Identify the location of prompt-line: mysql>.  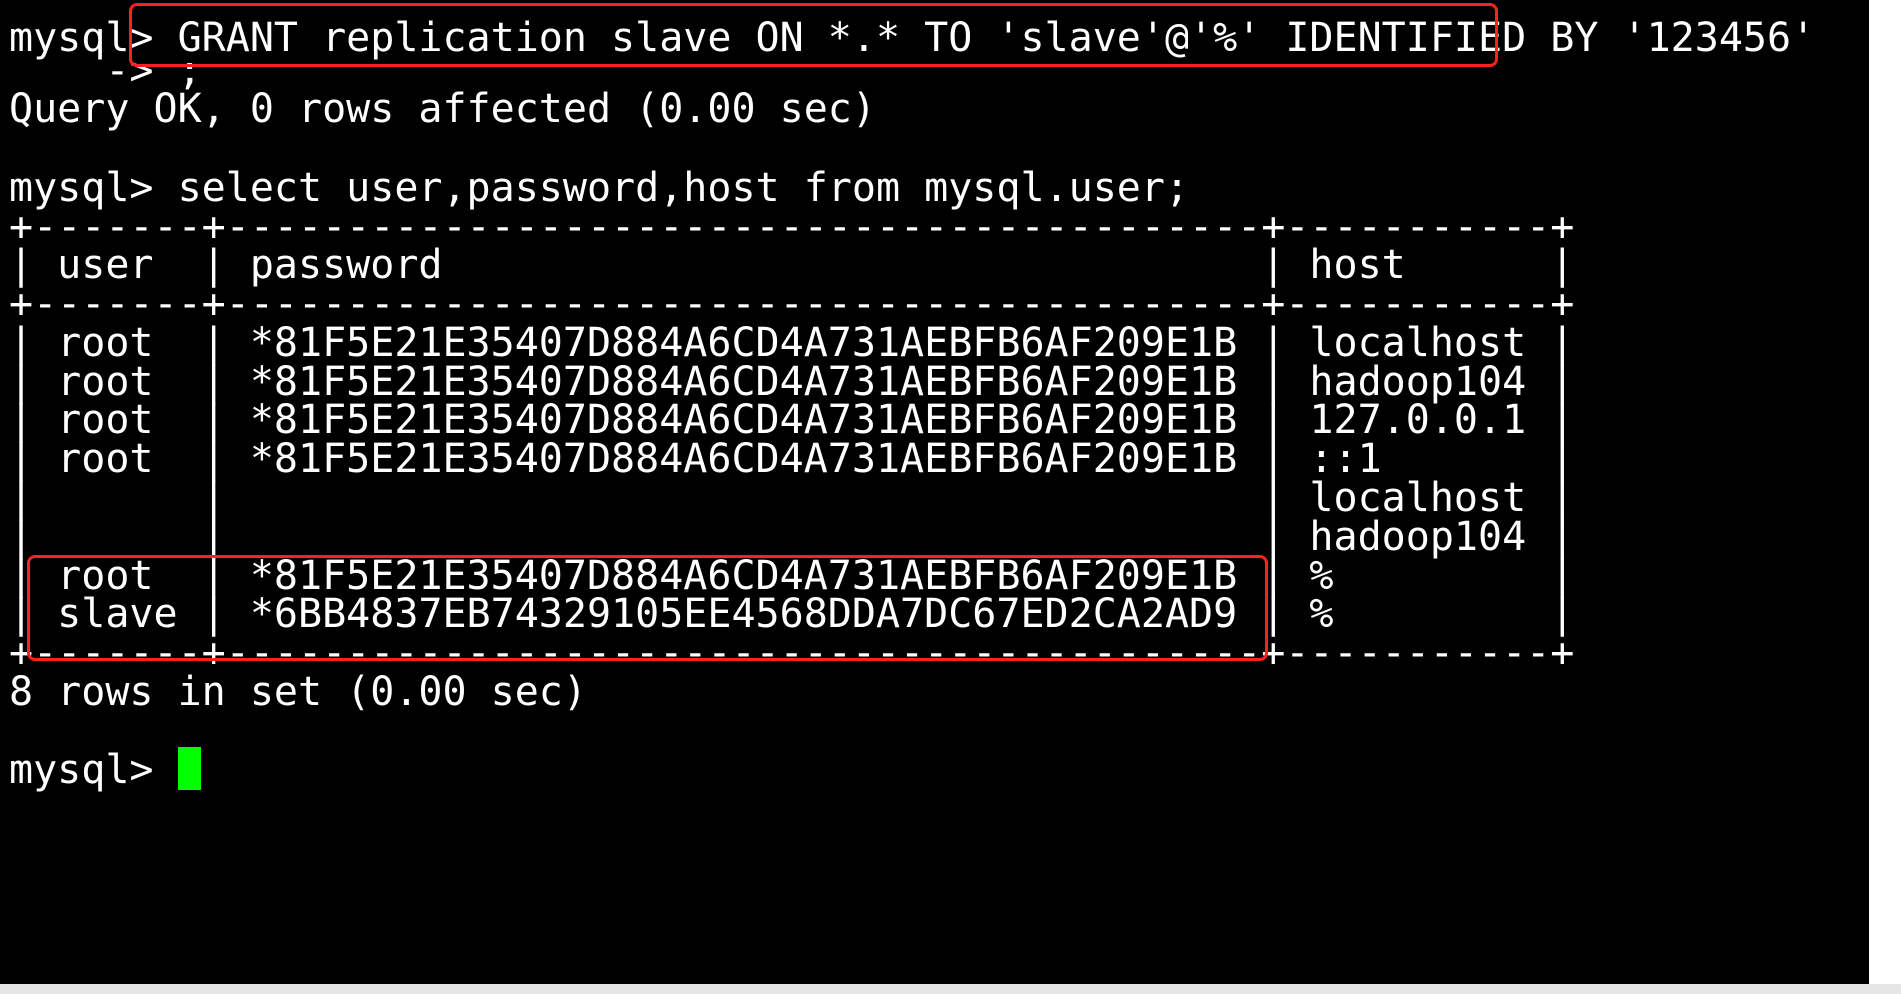
(105, 770).